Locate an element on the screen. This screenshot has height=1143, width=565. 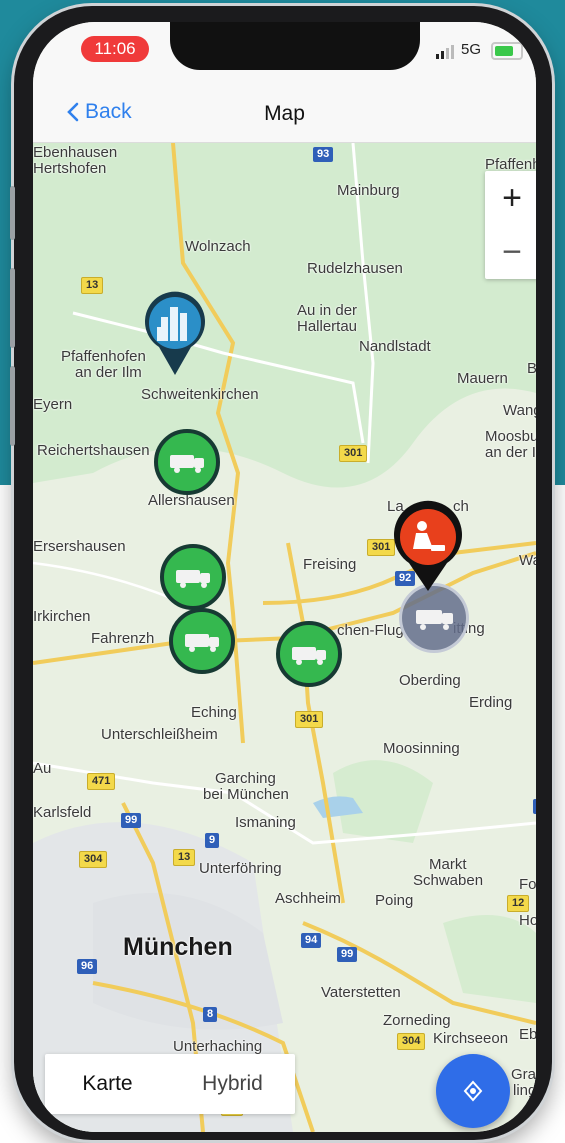
place-label: Vaterstetten is located at coordinates (361, 992).